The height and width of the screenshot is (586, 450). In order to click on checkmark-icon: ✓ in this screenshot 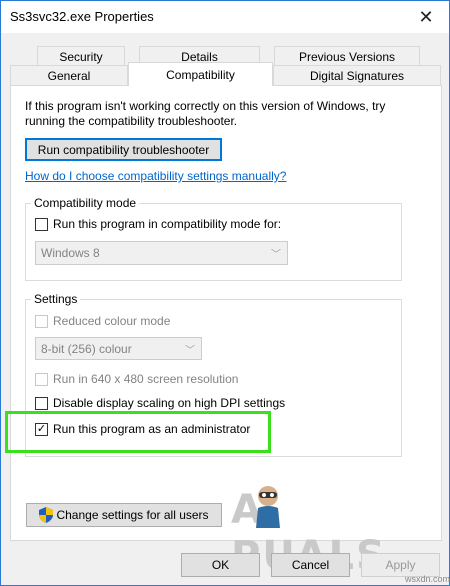, I will do `click(41, 428)`.